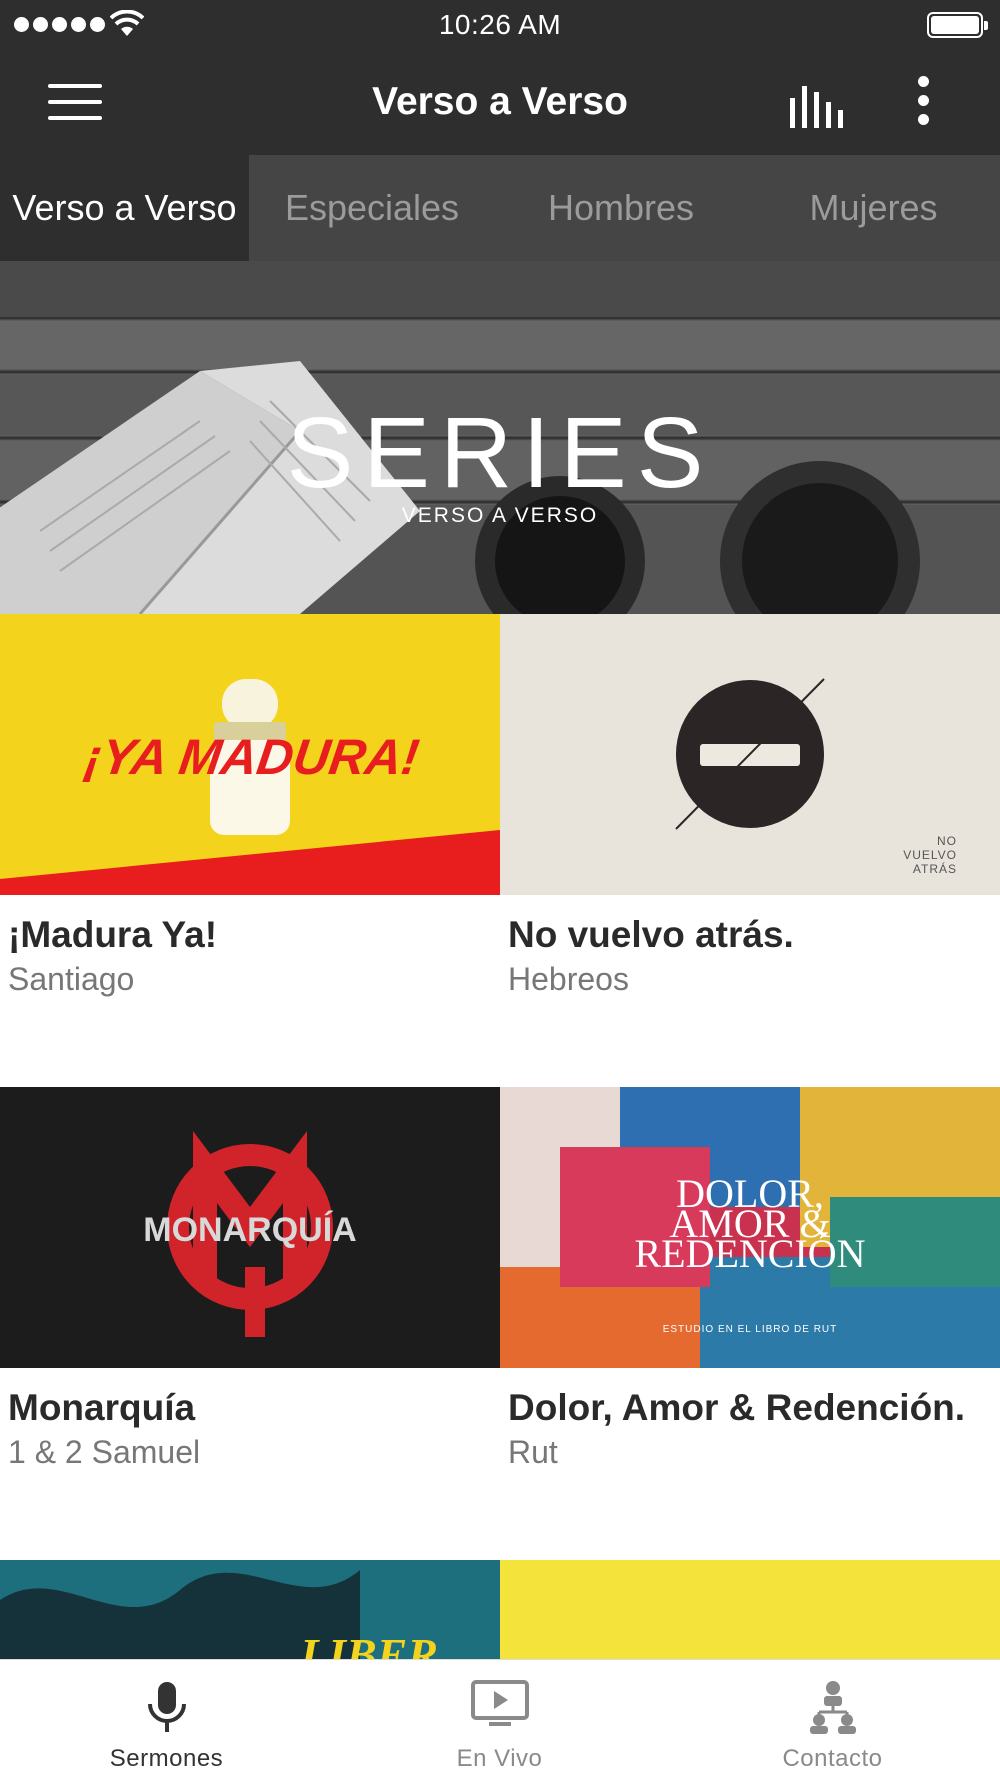 This screenshot has height=1778, width=1000. I want to click on people-network-icon, so click(832, 1707).